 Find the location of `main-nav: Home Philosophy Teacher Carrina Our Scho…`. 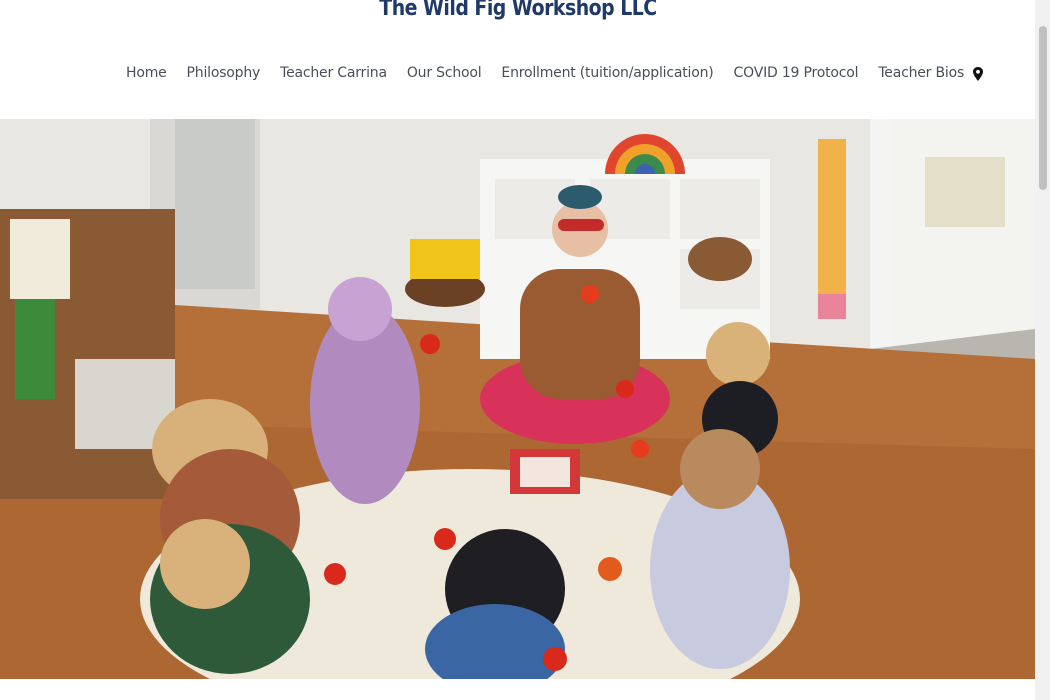

main-nav: Home Philosophy Teacher Carrina Our Scho… is located at coordinates (545, 73).